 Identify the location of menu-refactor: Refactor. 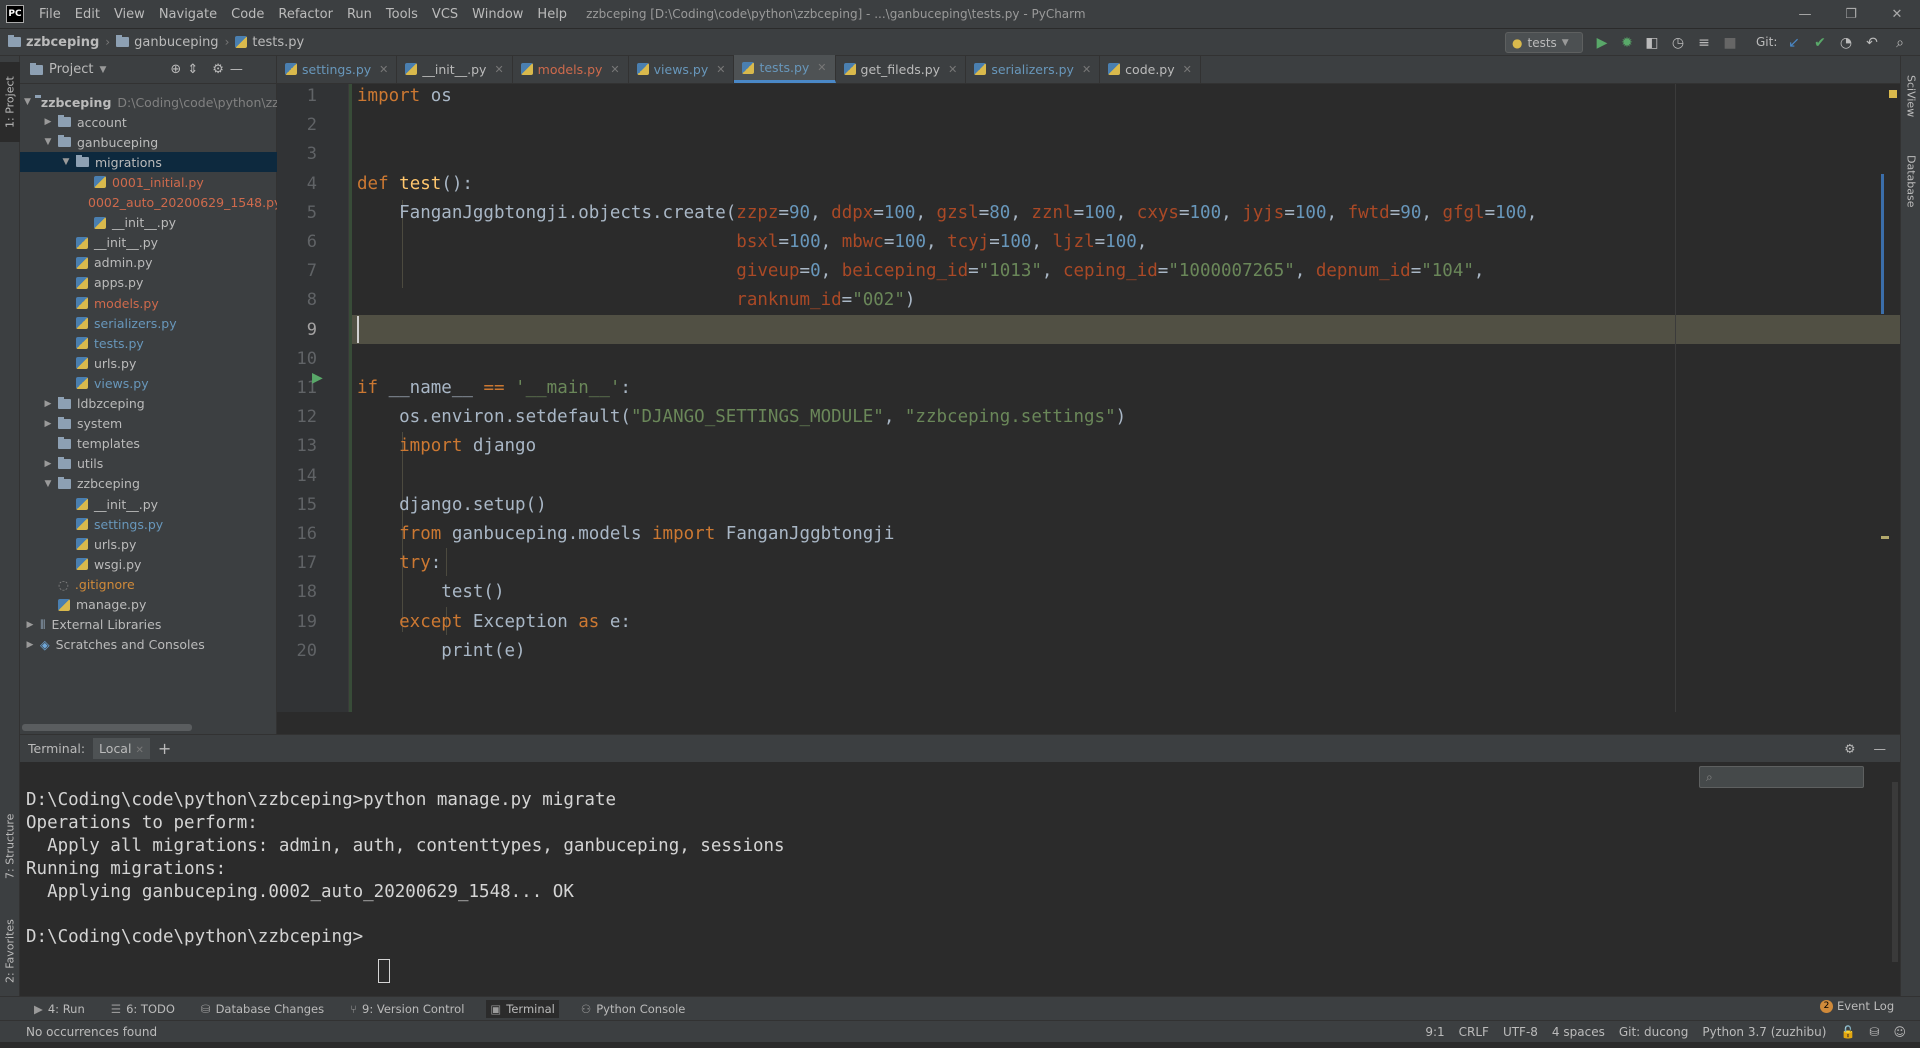
(305, 14).